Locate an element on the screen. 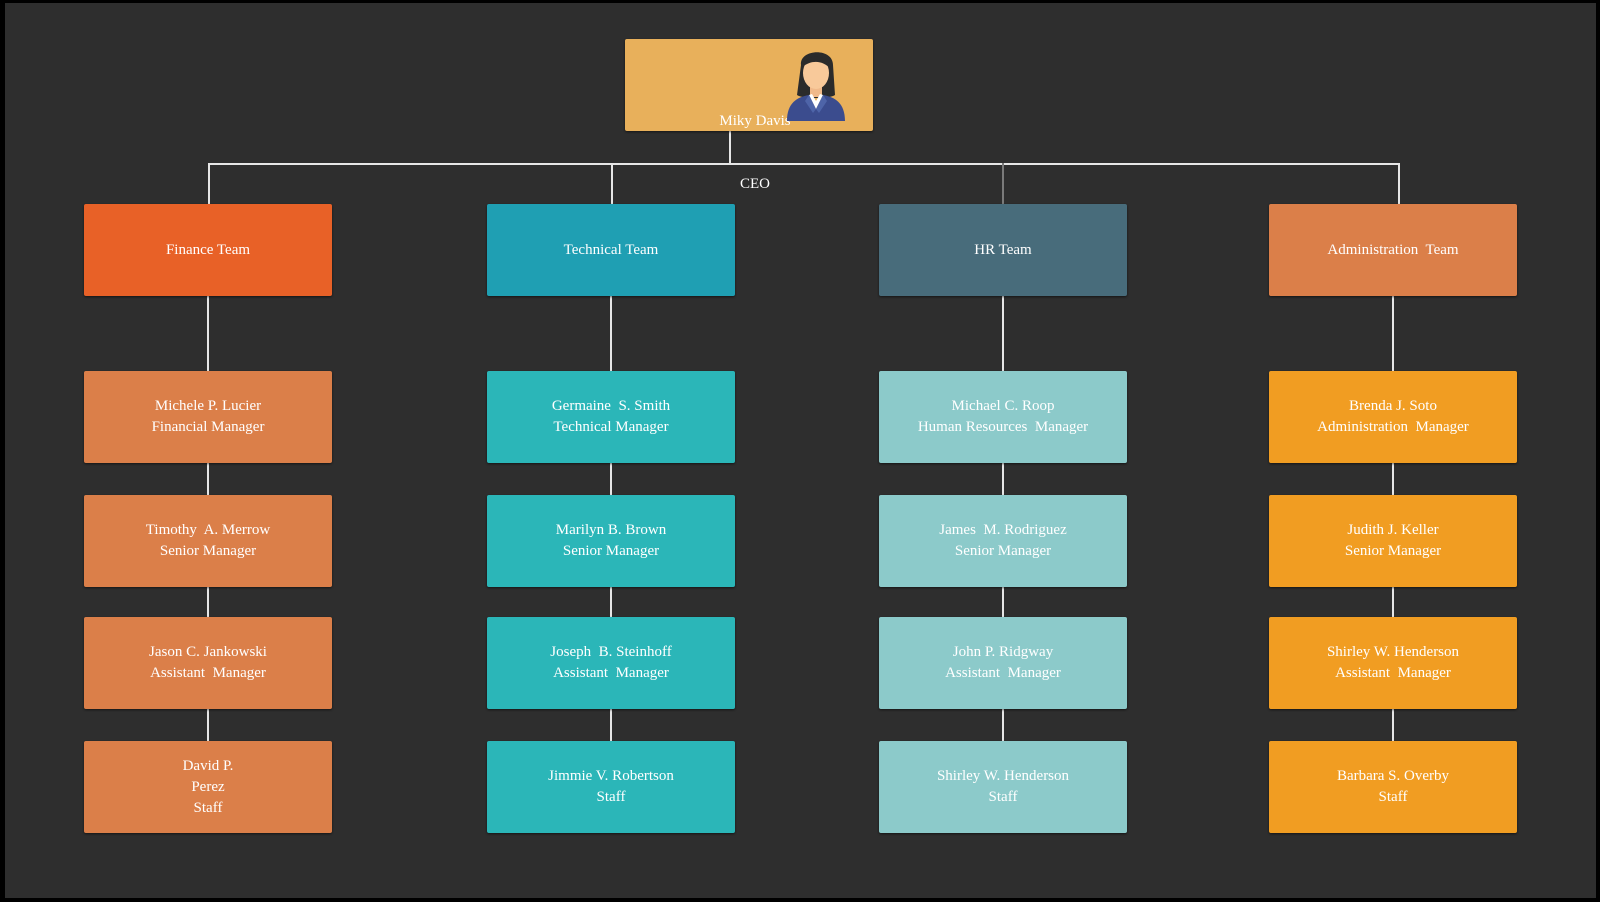  ceo-node: Miky Davis CEO is located at coordinates (749, 115).